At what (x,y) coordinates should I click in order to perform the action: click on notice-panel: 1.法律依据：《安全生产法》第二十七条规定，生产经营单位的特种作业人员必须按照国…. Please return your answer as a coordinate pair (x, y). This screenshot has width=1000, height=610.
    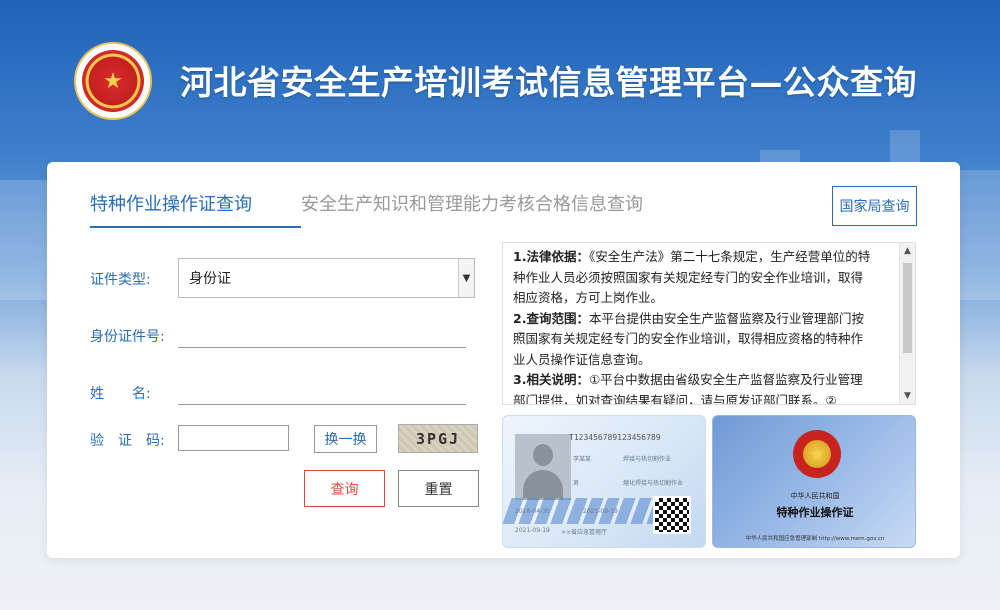
    Looking at the image, I should click on (709, 323).